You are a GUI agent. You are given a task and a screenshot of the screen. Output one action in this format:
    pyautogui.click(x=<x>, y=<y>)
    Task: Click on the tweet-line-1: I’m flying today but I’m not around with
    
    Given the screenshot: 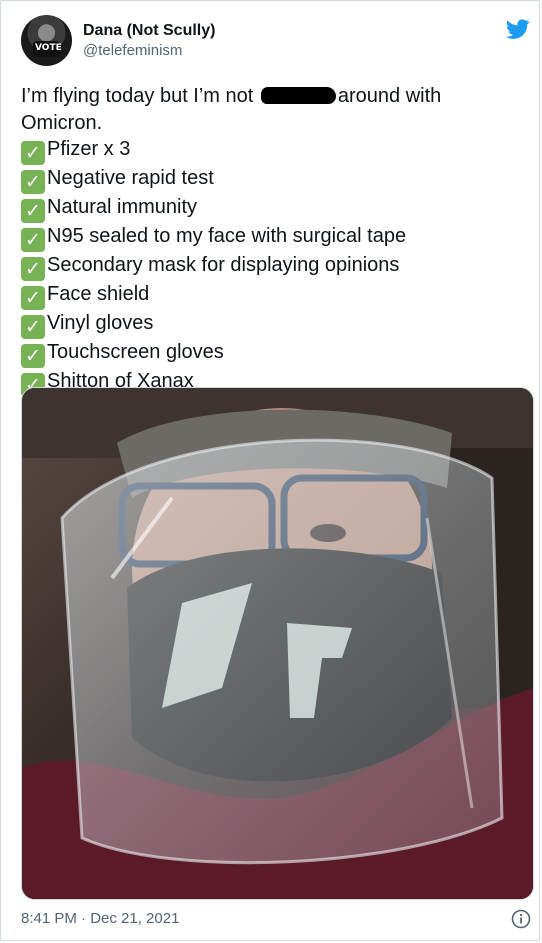 What is the action you would take?
    pyautogui.click(x=271, y=96)
    